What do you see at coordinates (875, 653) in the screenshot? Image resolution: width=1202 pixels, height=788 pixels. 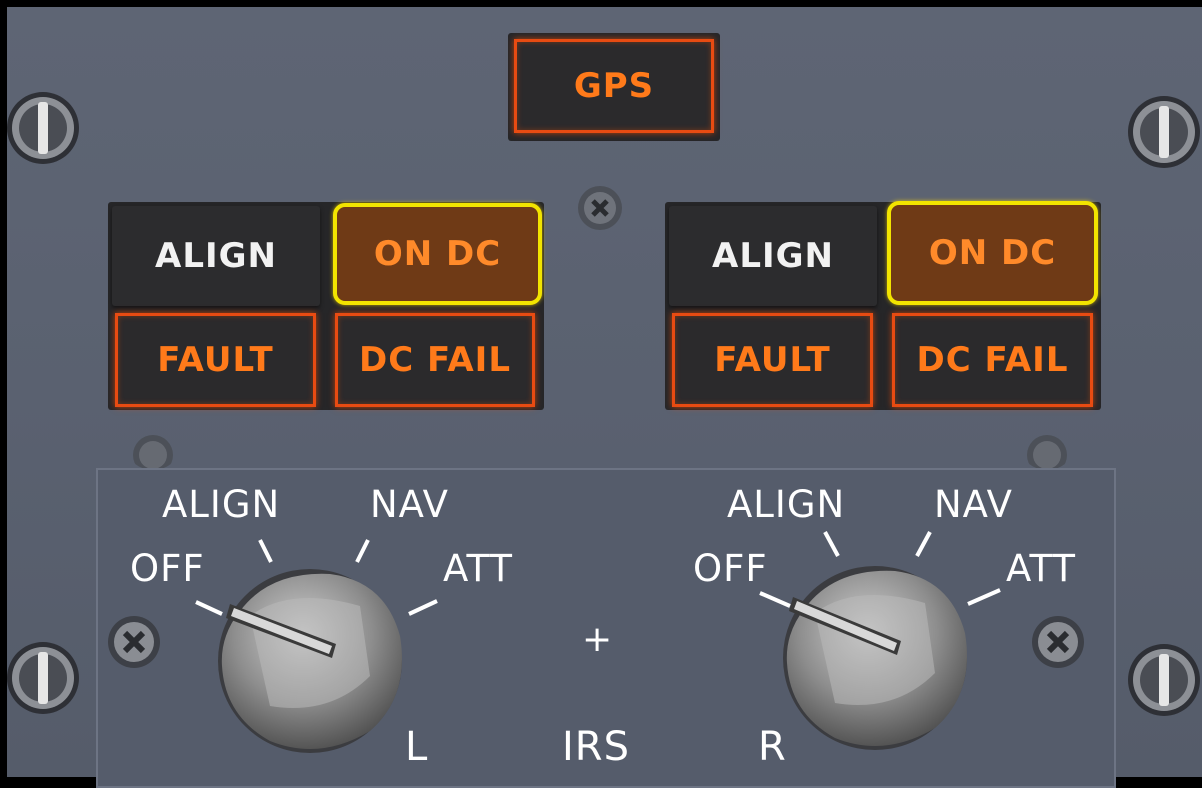 I see `right-mode-selector-knob` at bounding box center [875, 653].